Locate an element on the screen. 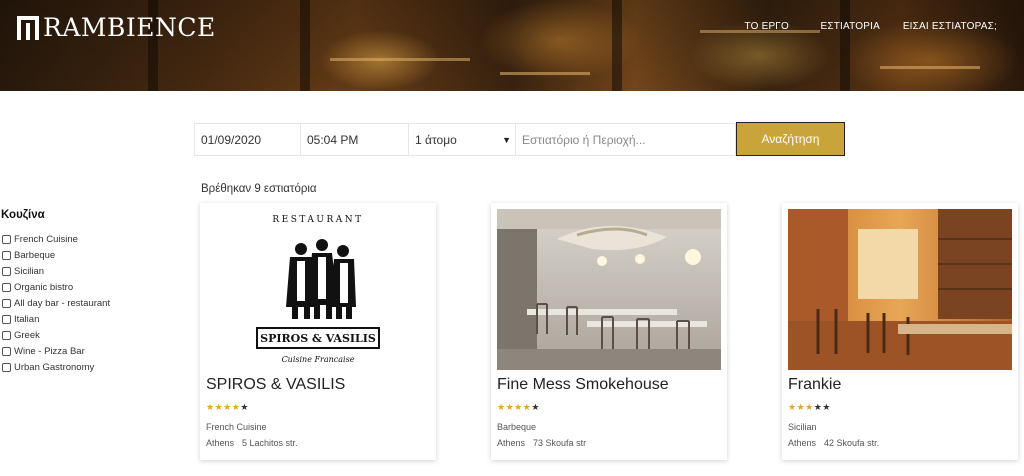 Image resolution: width=1024 pixels, height=476 pixels. filter-label: Barbeque is located at coordinates (35, 255).